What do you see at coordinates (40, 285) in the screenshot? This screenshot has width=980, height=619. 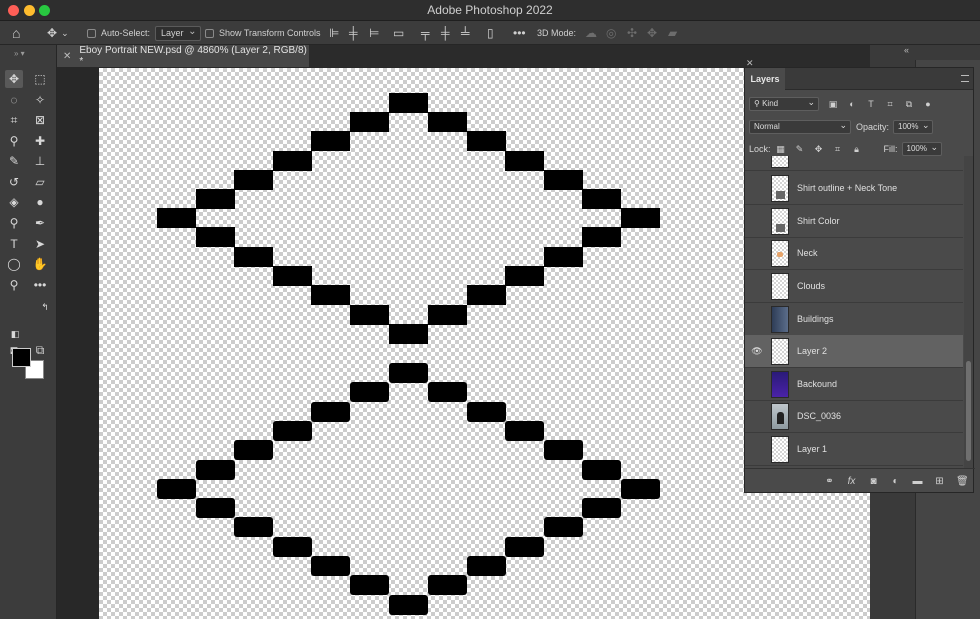 I see `more-tools-icon: •••` at bounding box center [40, 285].